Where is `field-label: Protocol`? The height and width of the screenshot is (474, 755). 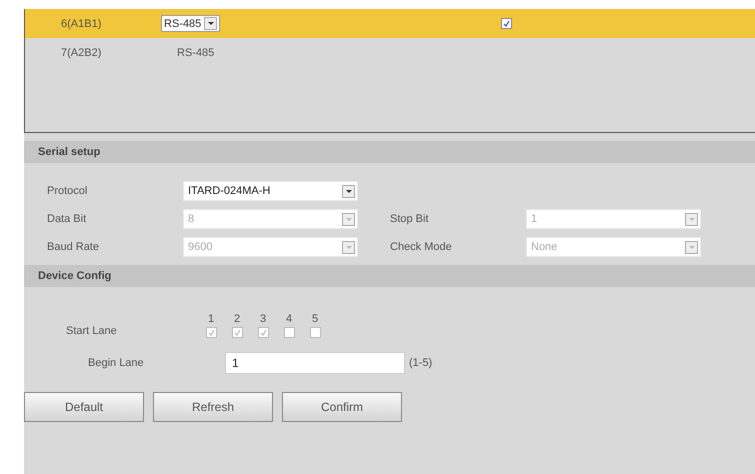
field-label: Protocol is located at coordinates (67, 191).